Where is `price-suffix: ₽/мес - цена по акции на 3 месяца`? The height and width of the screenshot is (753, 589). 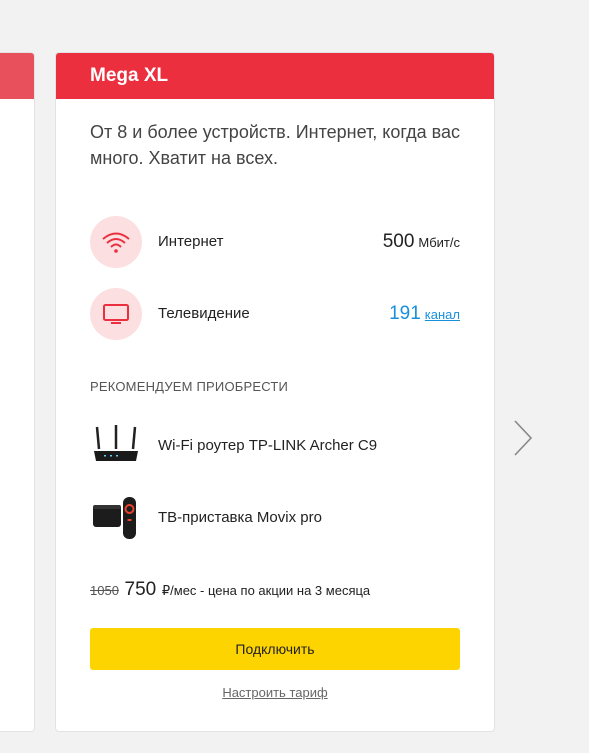
price-suffix: ₽/мес - цена по акции на 3 месяца is located at coordinates (266, 590).